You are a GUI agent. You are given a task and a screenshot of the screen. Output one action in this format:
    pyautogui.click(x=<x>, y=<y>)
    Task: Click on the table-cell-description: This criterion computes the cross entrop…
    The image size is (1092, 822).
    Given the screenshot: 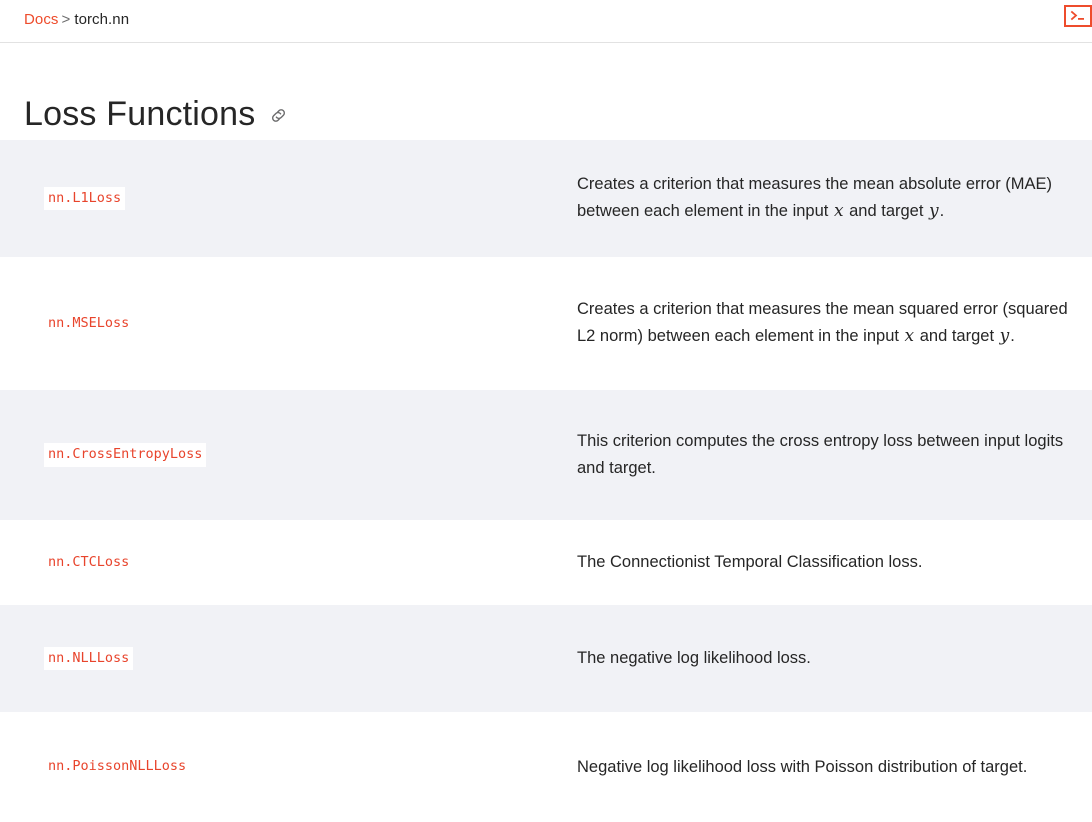 What is the action you would take?
    pyautogui.click(x=834, y=454)
    